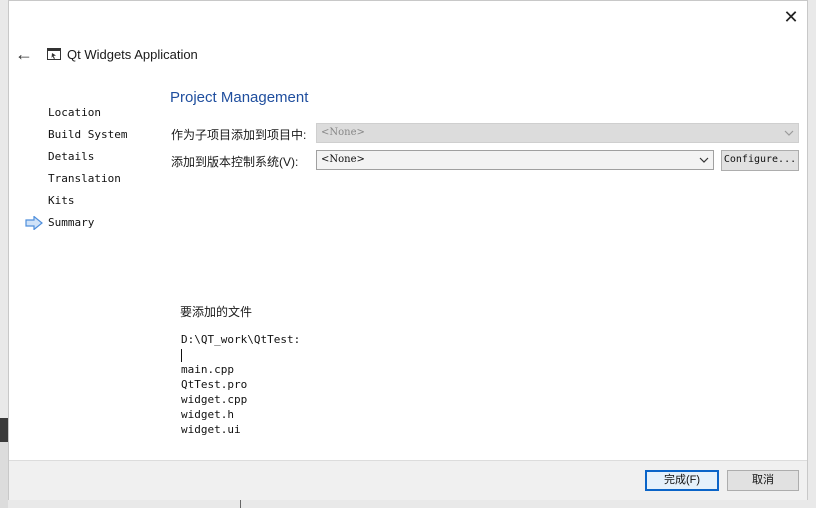 This screenshot has width=816, height=508. What do you see at coordinates (241, 339) in the screenshot?
I see `files-directory: D:\QT_work\QtTest:` at bounding box center [241, 339].